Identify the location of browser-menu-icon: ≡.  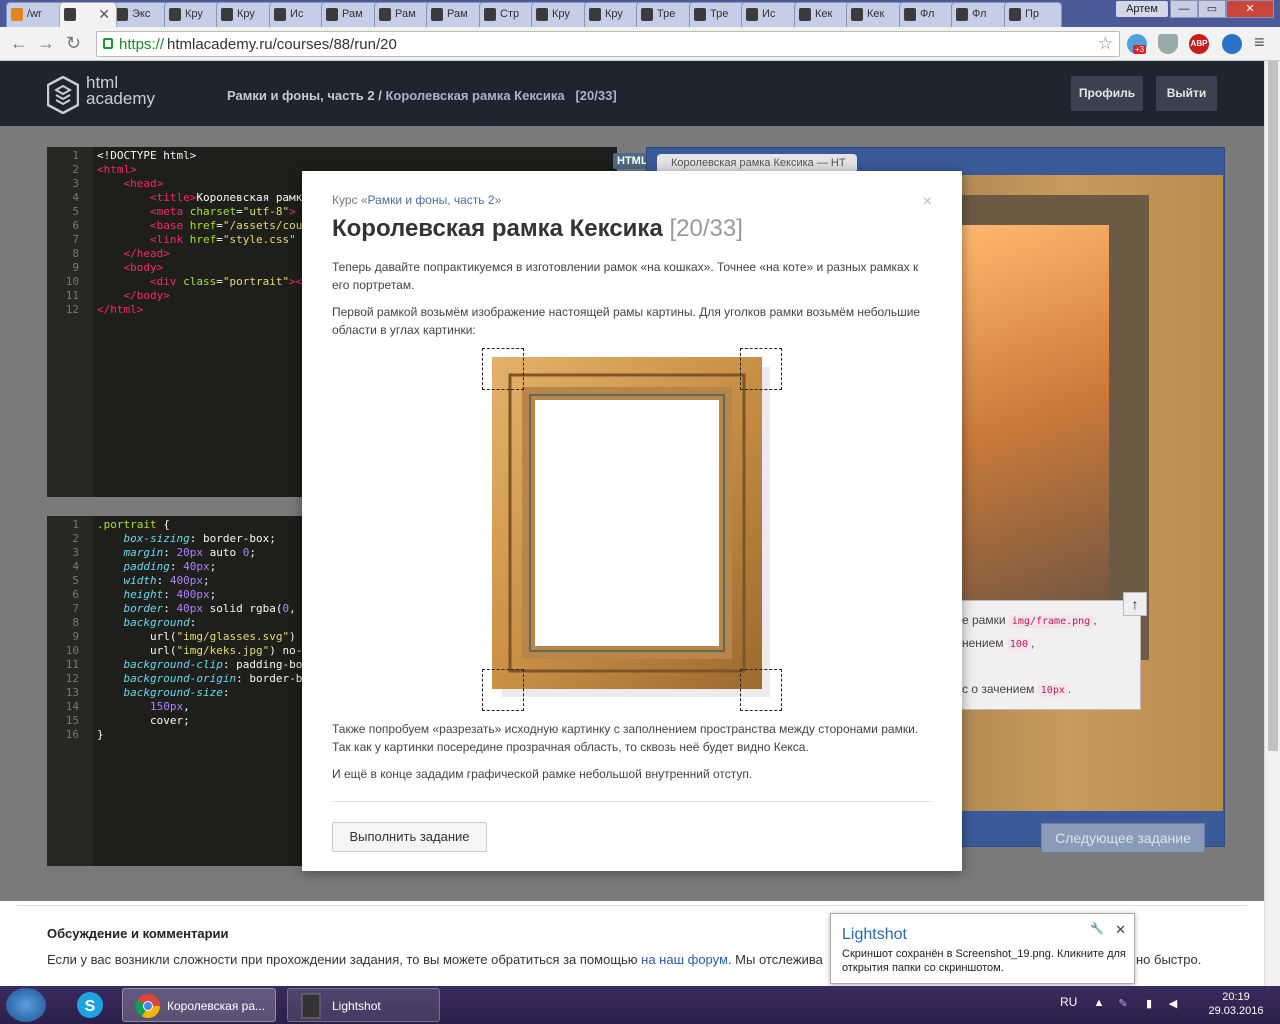
(1259, 42).